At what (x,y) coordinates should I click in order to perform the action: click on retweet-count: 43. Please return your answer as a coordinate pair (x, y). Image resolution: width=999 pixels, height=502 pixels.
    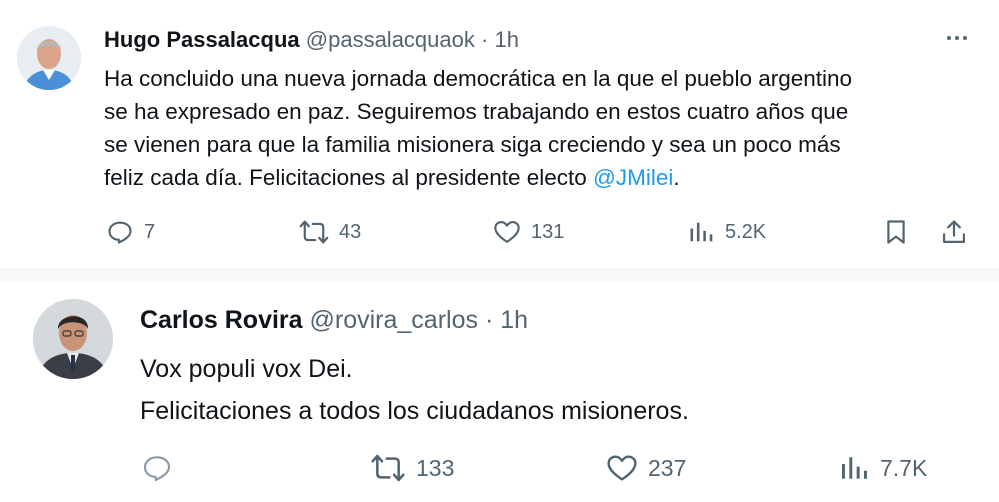
    Looking at the image, I should click on (350, 231).